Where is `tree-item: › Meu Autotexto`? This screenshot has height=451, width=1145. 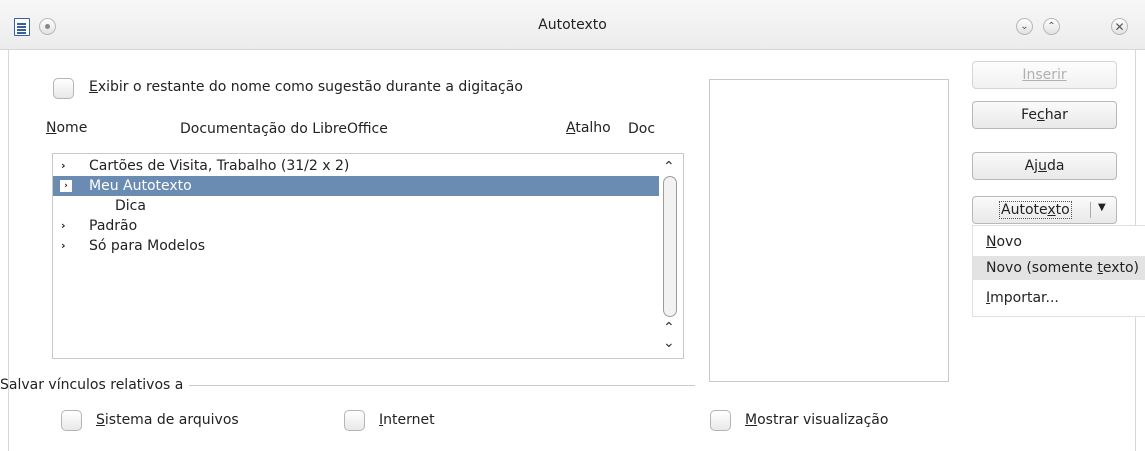
tree-item: › Meu Autotexto is located at coordinates (356, 186).